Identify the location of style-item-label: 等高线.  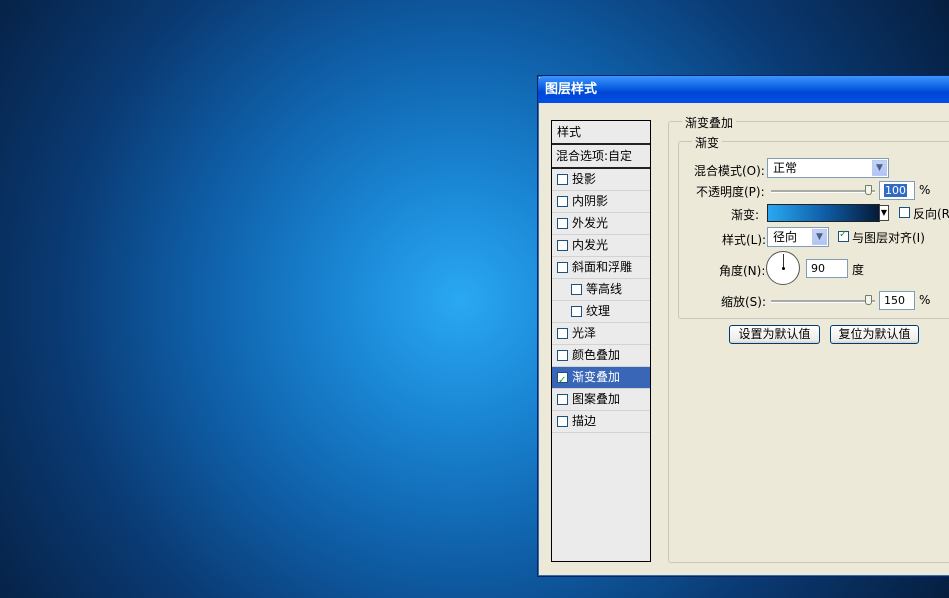
(604, 289).